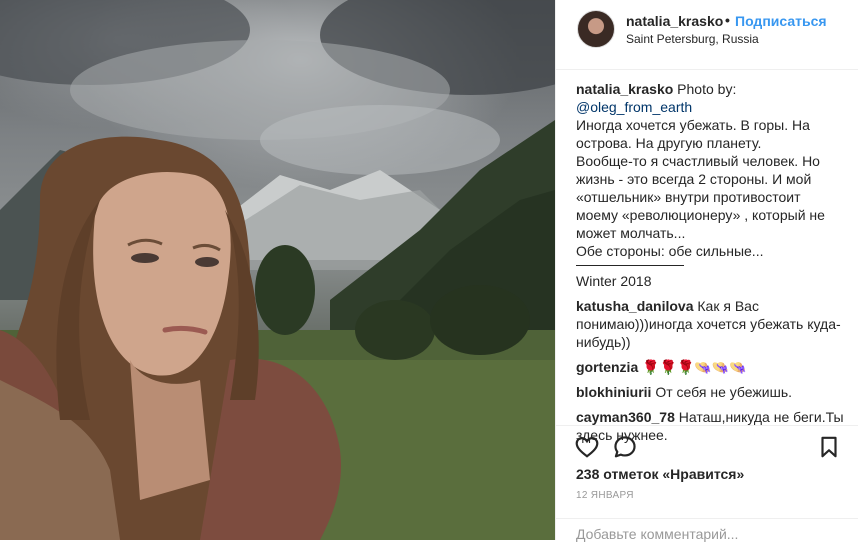 The width and height of the screenshot is (858, 542). I want to click on likes-count: 238 отметок «Нравится», so click(660, 474).